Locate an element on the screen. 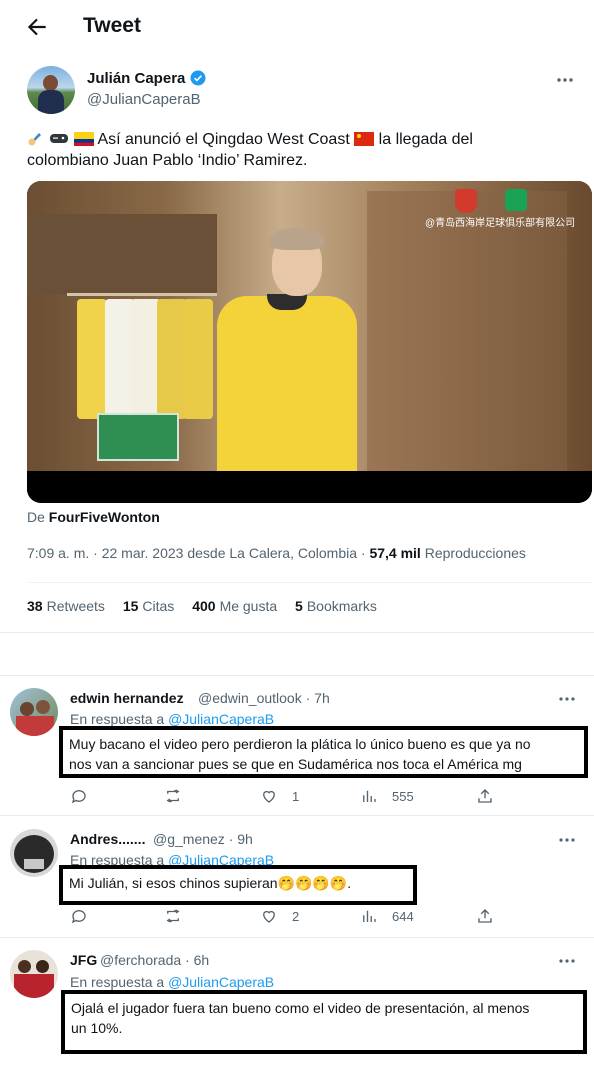 The height and width of the screenshot is (1082, 594). bookmarks-stat: 5 Bookmarks is located at coordinates (336, 606).